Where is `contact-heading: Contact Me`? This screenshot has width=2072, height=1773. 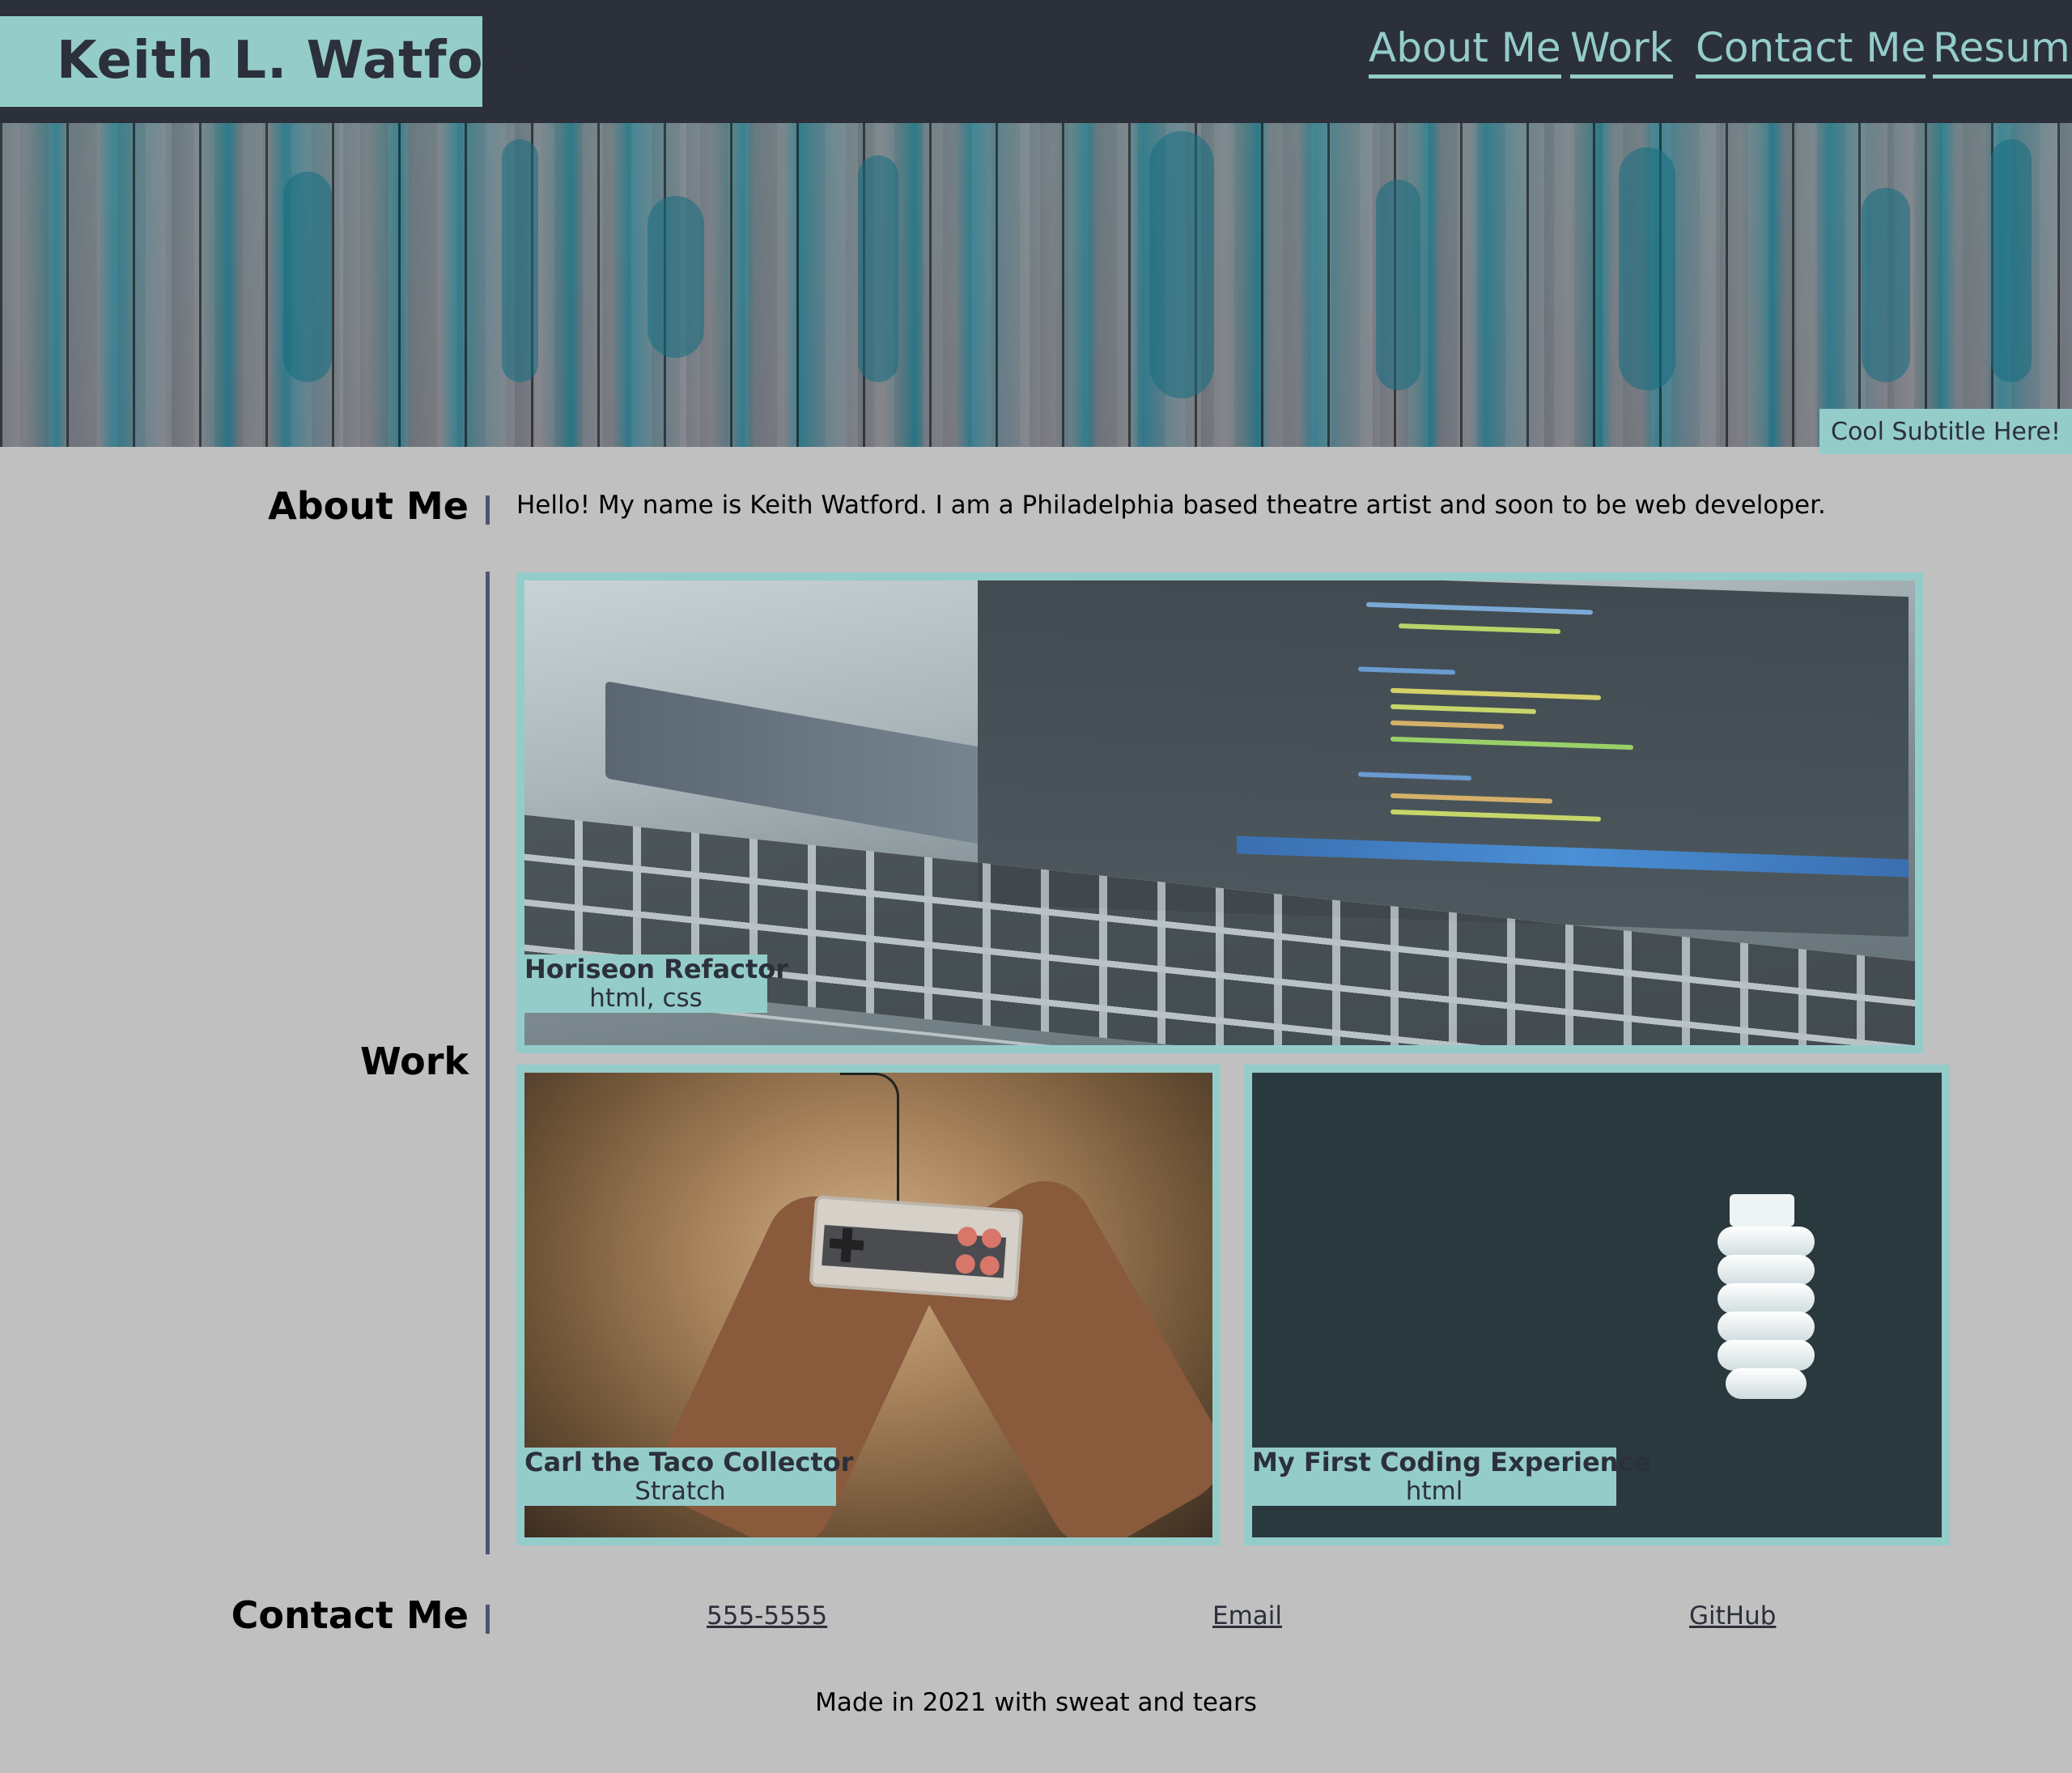 contact-heading: Contact Me is located at coordinates (350, 1615).